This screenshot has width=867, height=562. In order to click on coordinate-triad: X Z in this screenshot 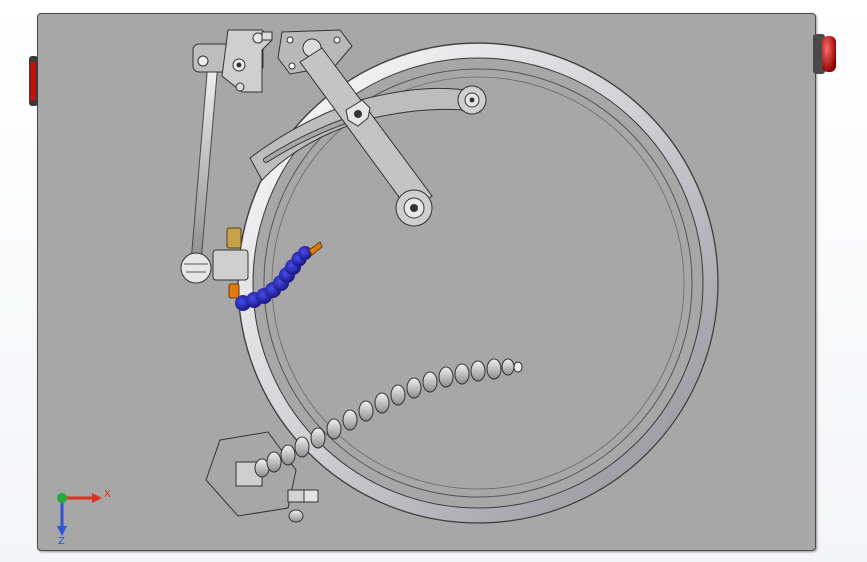, I will do `click(84, 518)`.